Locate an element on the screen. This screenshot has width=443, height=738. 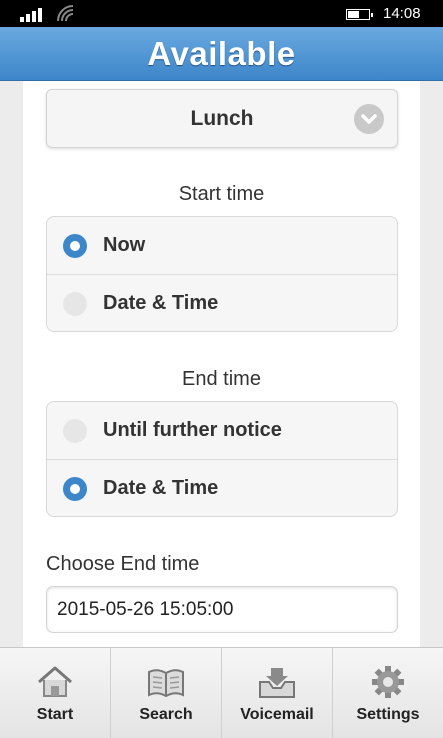
nav-label: Settings is located at coordinates (388, 714).